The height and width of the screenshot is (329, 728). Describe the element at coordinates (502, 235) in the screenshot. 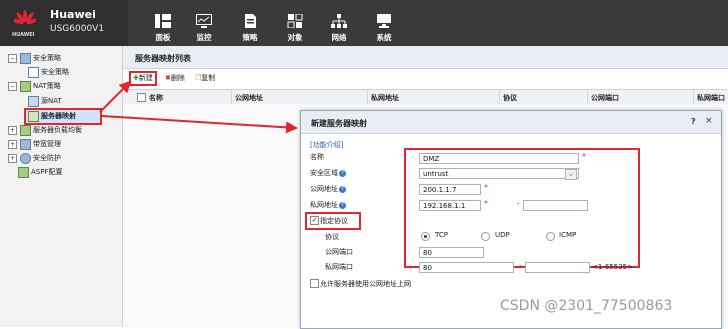

I see `protocol-option-label: UDP` at that location.